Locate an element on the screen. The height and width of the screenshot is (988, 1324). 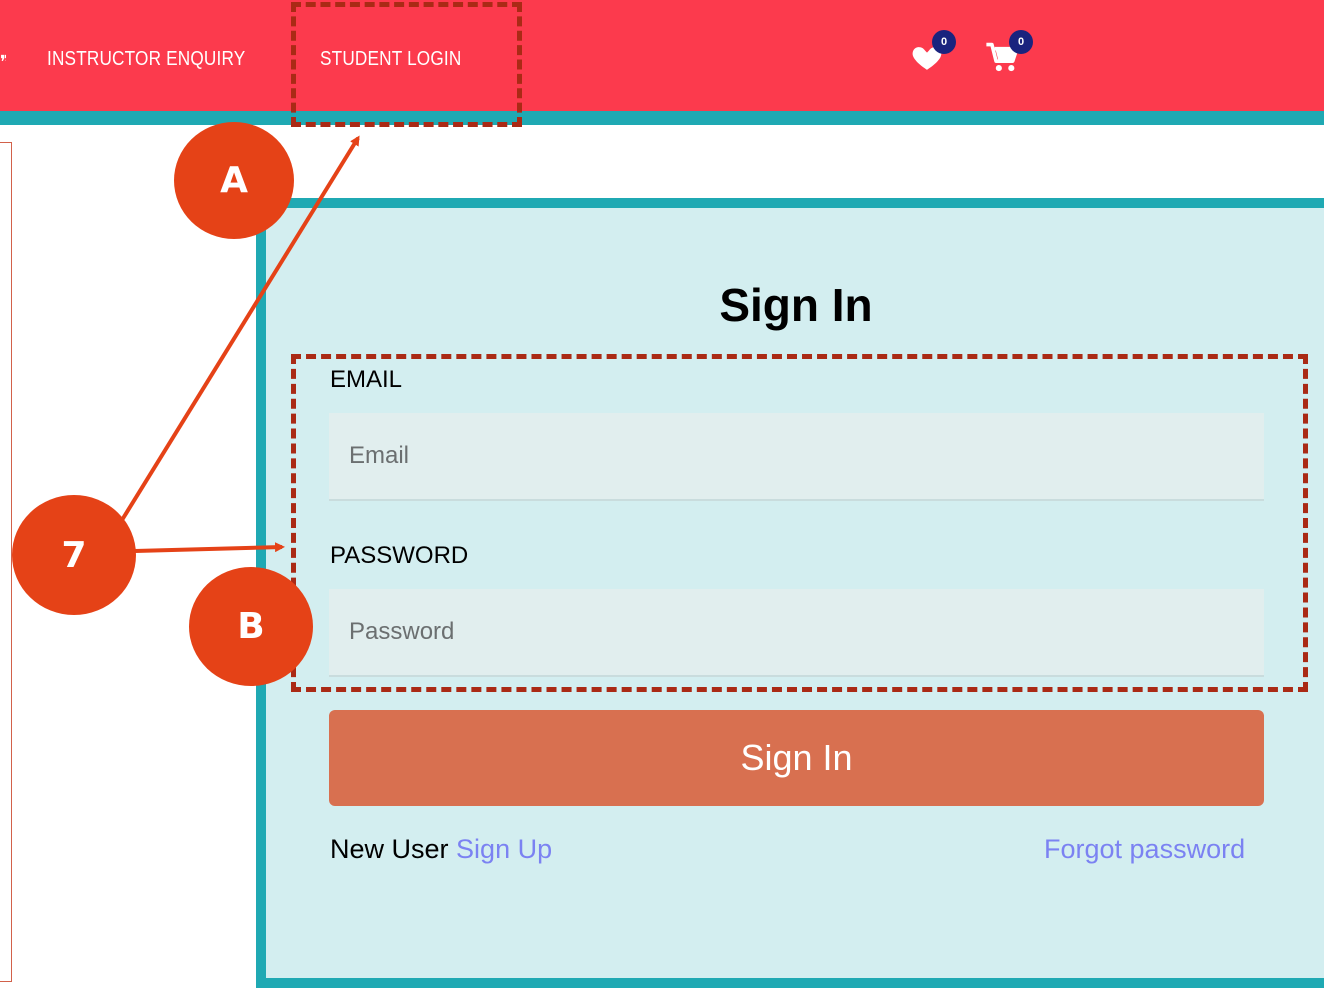
arrow-to-credentials is located at coordinates (209, 547).